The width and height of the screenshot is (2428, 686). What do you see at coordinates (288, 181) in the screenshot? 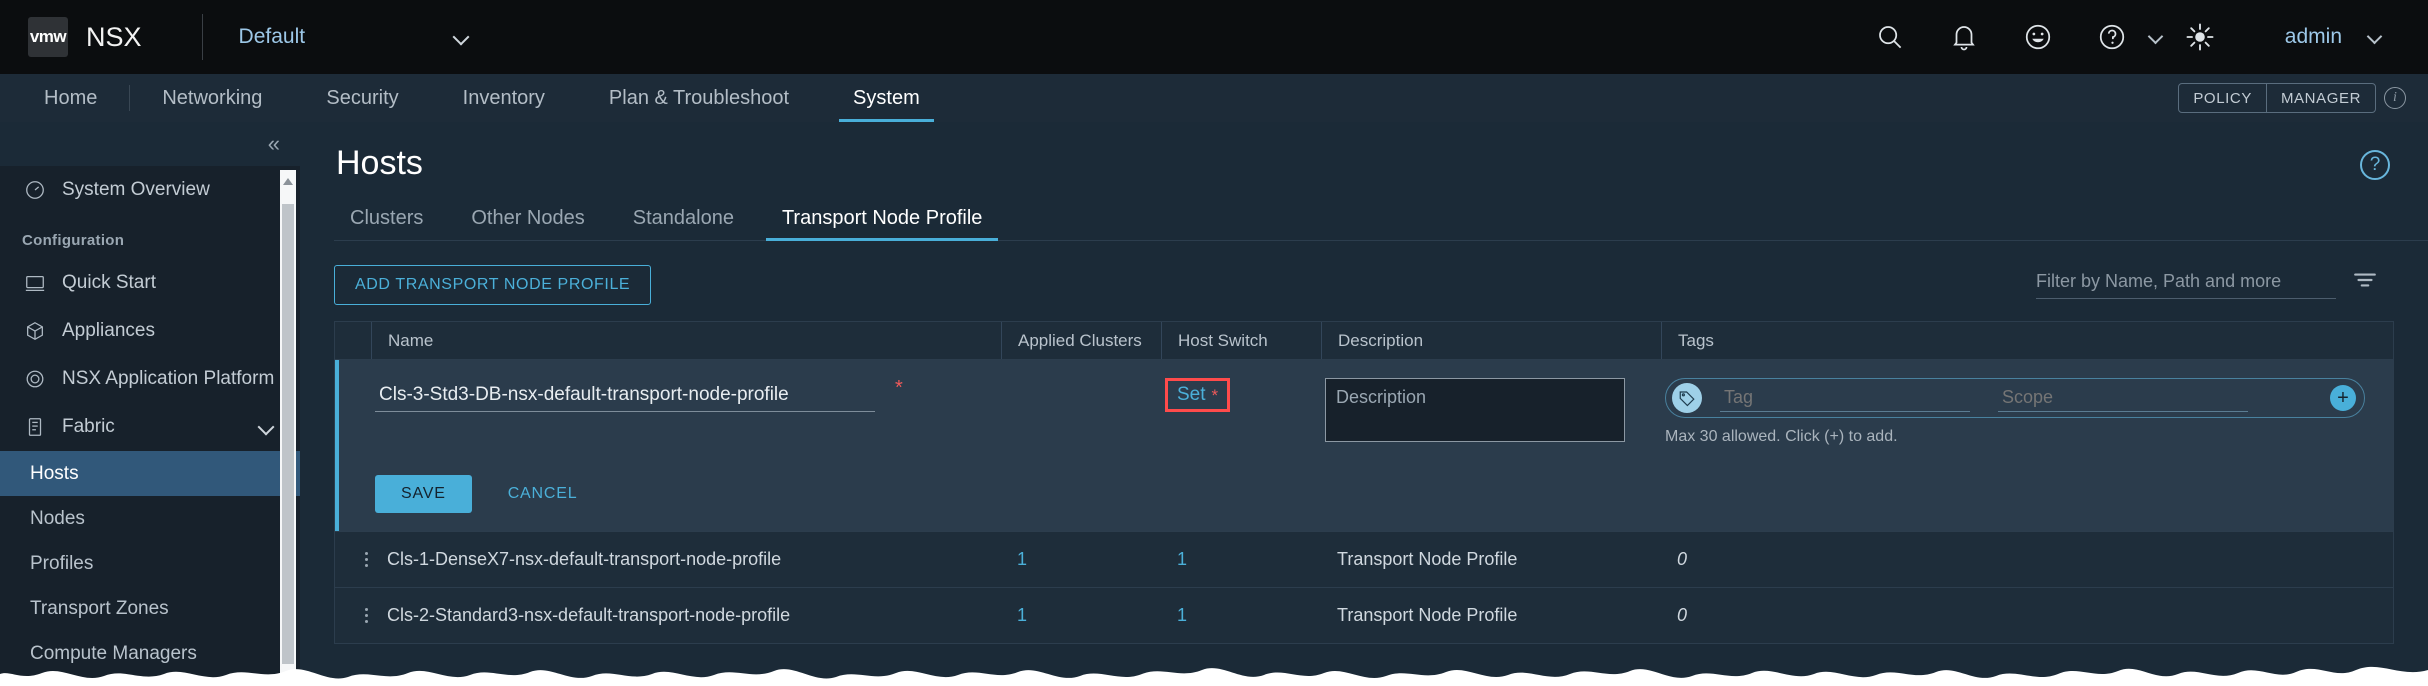
I see `scroll-up-arrow-icon` at bounding box center [288, 181].